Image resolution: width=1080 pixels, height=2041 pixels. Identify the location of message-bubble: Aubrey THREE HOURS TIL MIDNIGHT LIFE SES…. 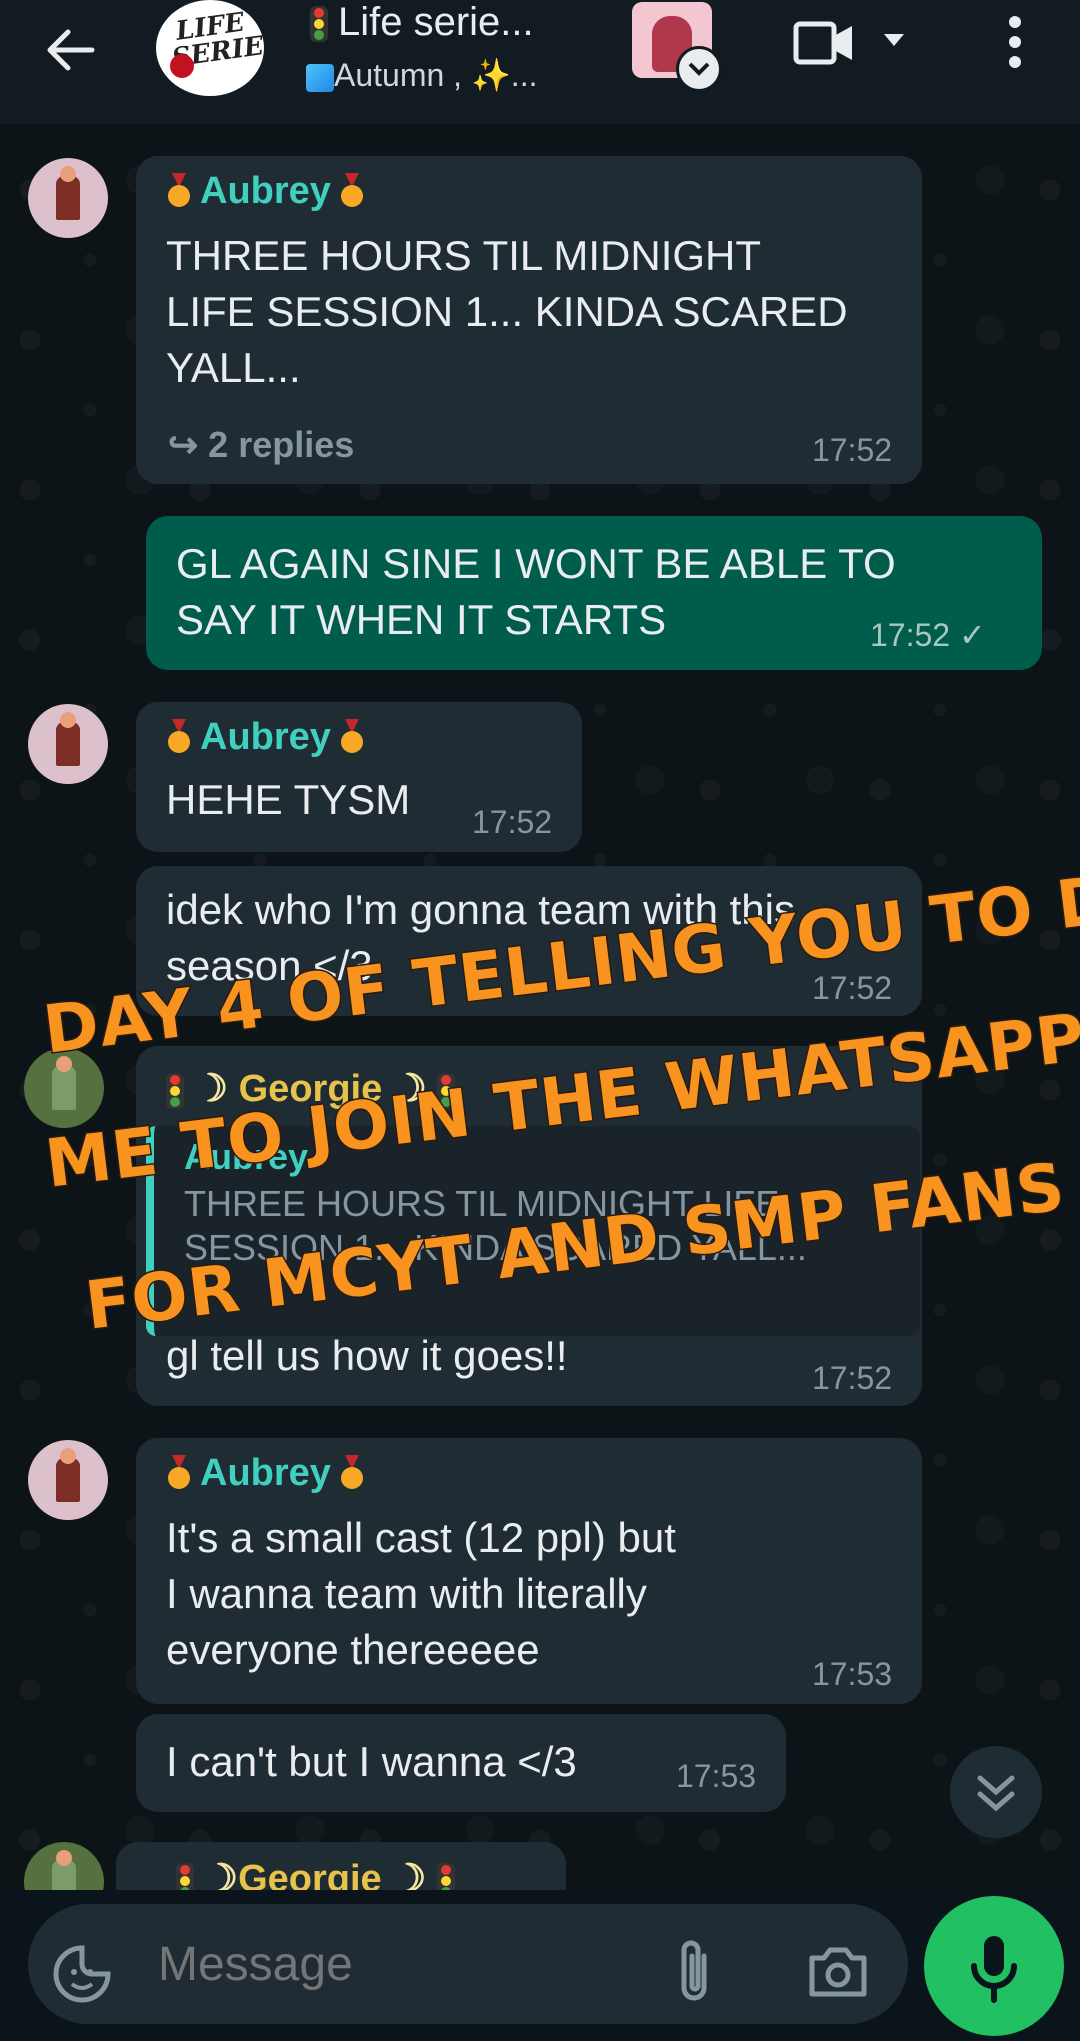
(529, 320).